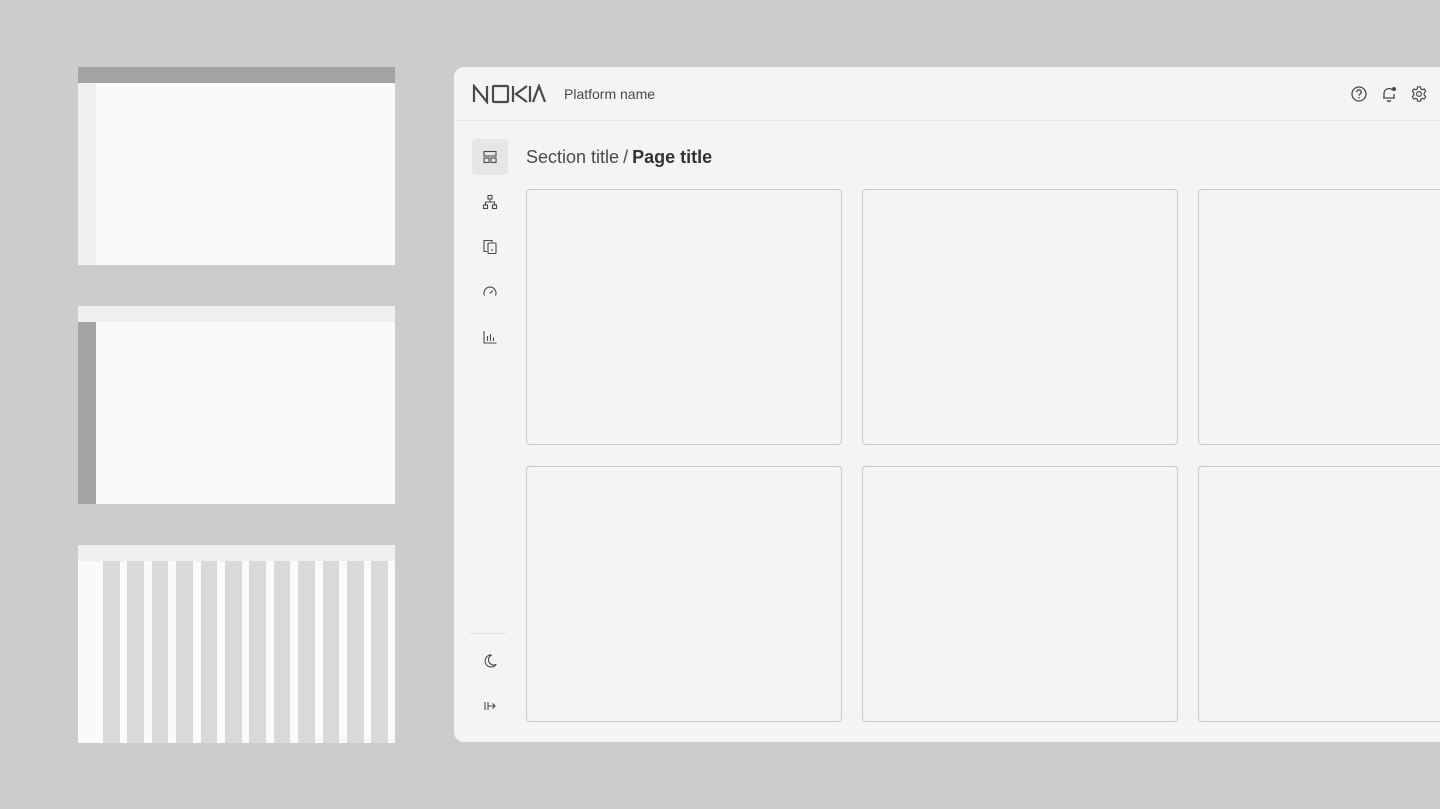  I want to click on speedometer-icon, so click(490, 291).